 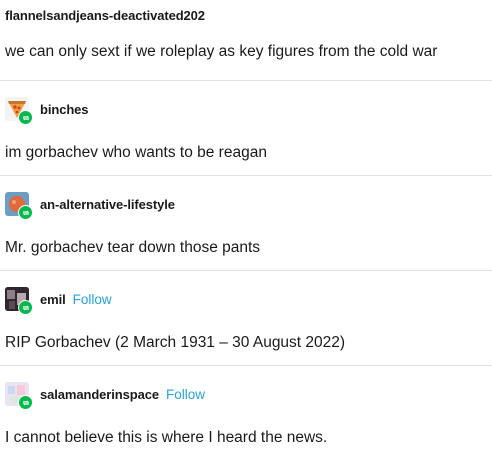 What do you see at coordinates (99, 394) in the screenshot?
I see `username-link: salamanderinspace` at bounding box center [99, 394].